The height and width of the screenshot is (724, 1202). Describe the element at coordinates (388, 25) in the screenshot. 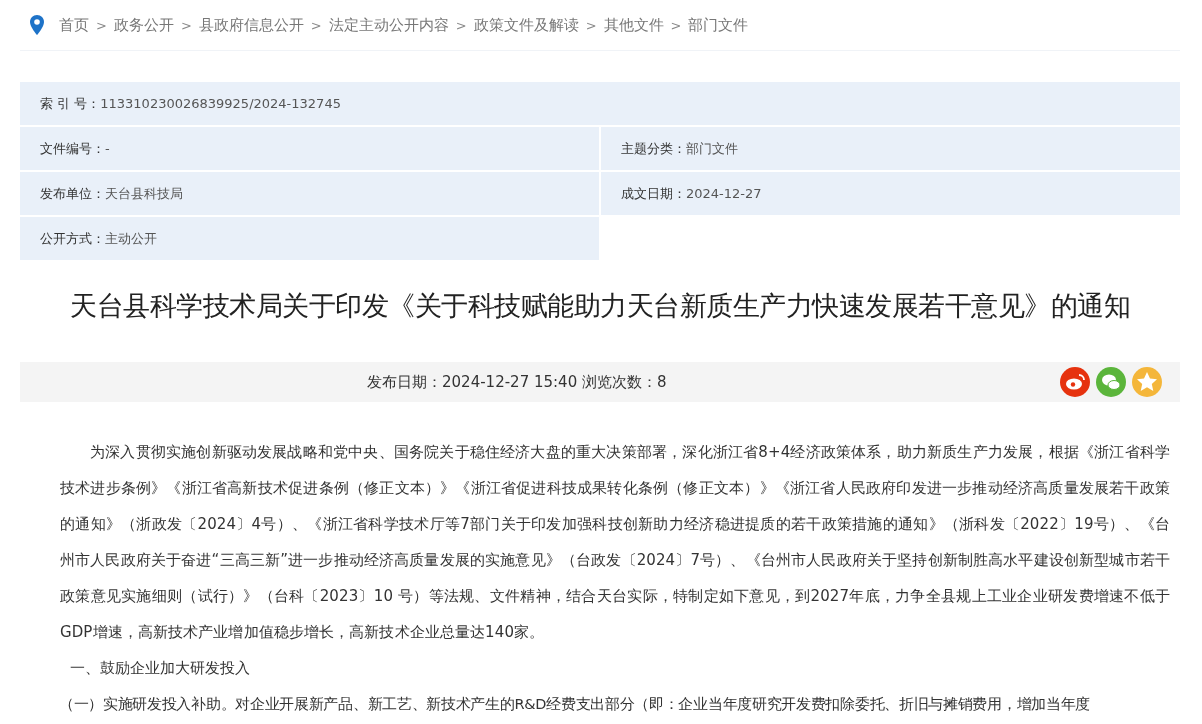

I see `breadcrumb-link: 法定主动公开内容` at that location.